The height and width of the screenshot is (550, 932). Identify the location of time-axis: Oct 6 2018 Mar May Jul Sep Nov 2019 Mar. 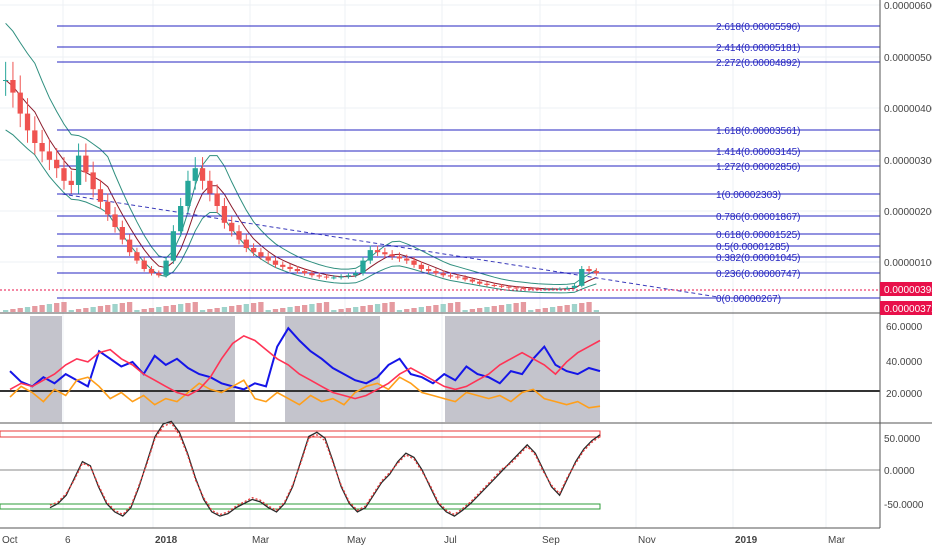
(440, 536).